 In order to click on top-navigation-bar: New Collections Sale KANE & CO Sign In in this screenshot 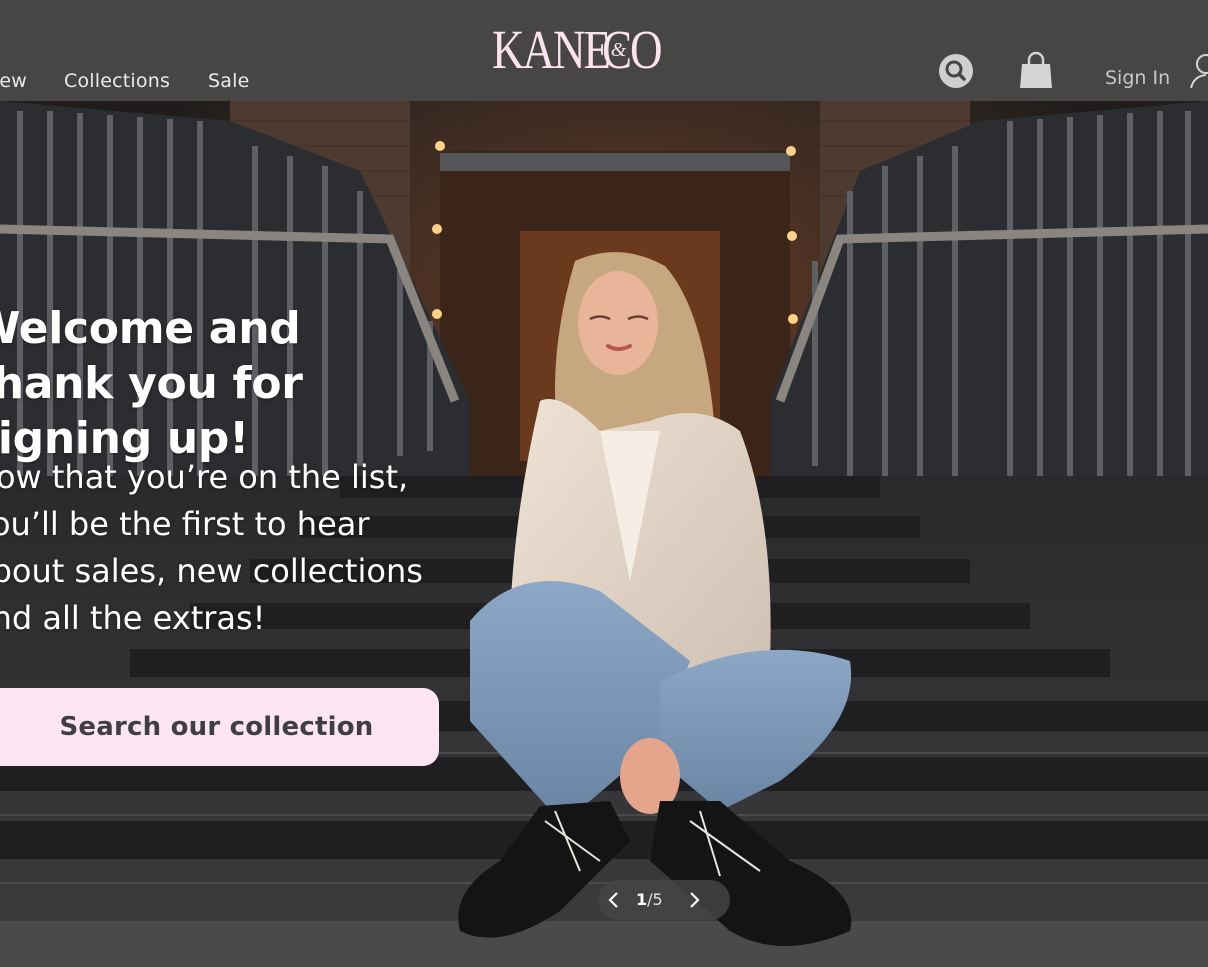, I will do `click(604, 50)`.